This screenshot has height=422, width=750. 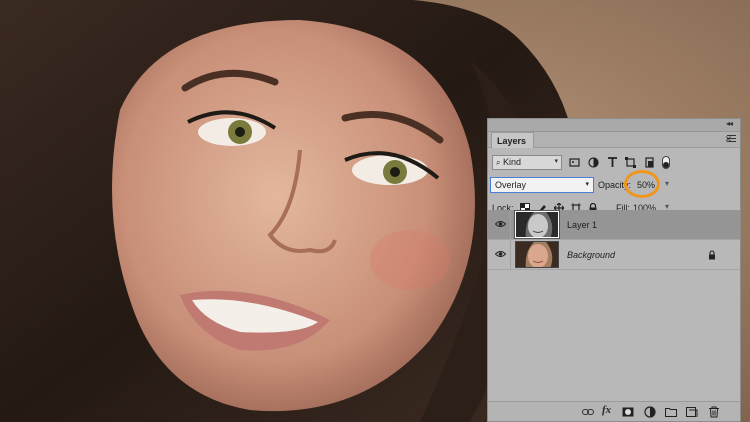 I want to click on pixel-filter-icon, so click(x=574, y=162).